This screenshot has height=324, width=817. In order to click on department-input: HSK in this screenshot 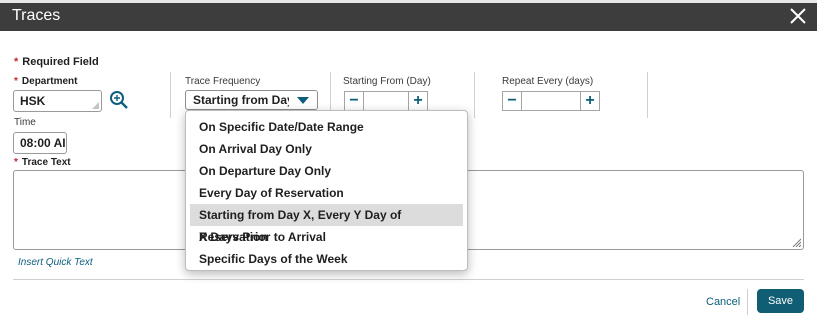, I will do `click(57, 101)`.